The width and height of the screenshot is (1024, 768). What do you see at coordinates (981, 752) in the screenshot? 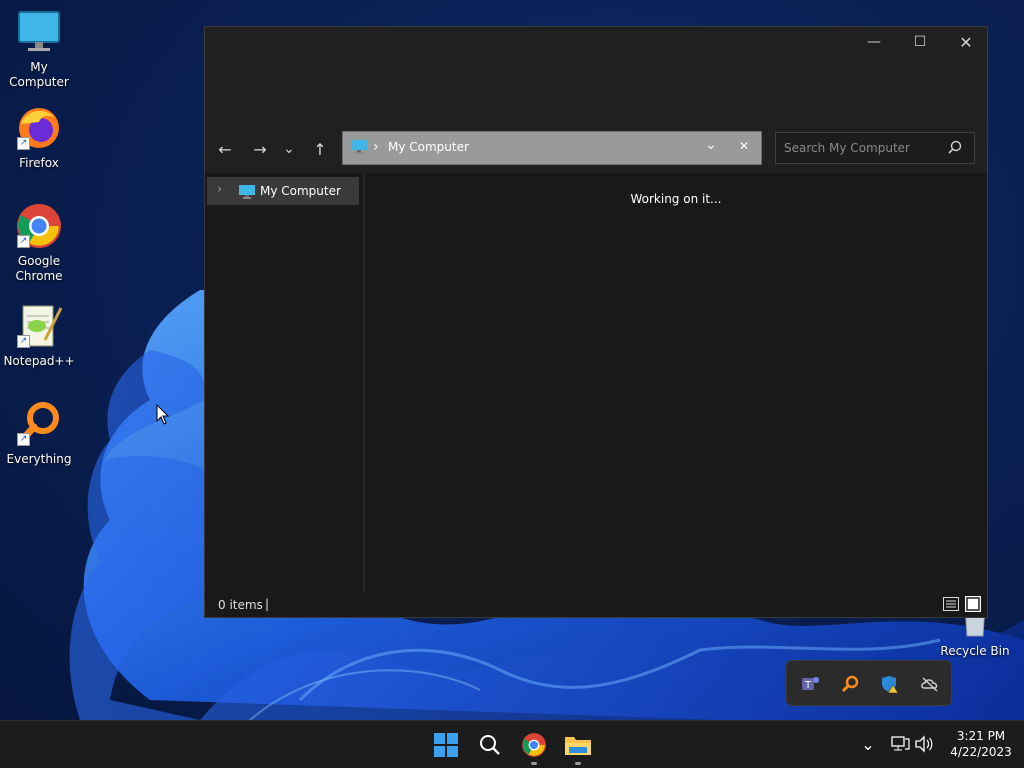
I see `clock-date: 4/22/2023` at bounding box center [981, 752].